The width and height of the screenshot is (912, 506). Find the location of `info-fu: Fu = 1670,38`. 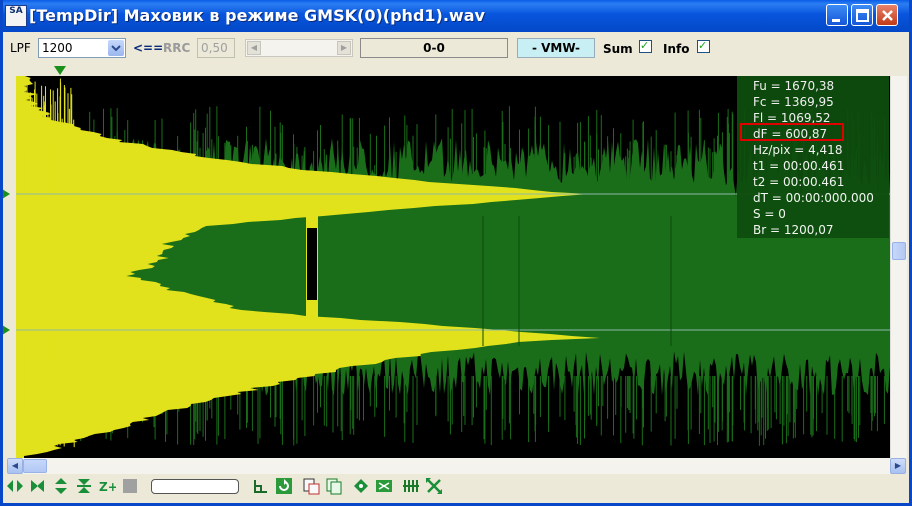

info-fu: Fu = 1670,38 is located at coordinates (794, 86).